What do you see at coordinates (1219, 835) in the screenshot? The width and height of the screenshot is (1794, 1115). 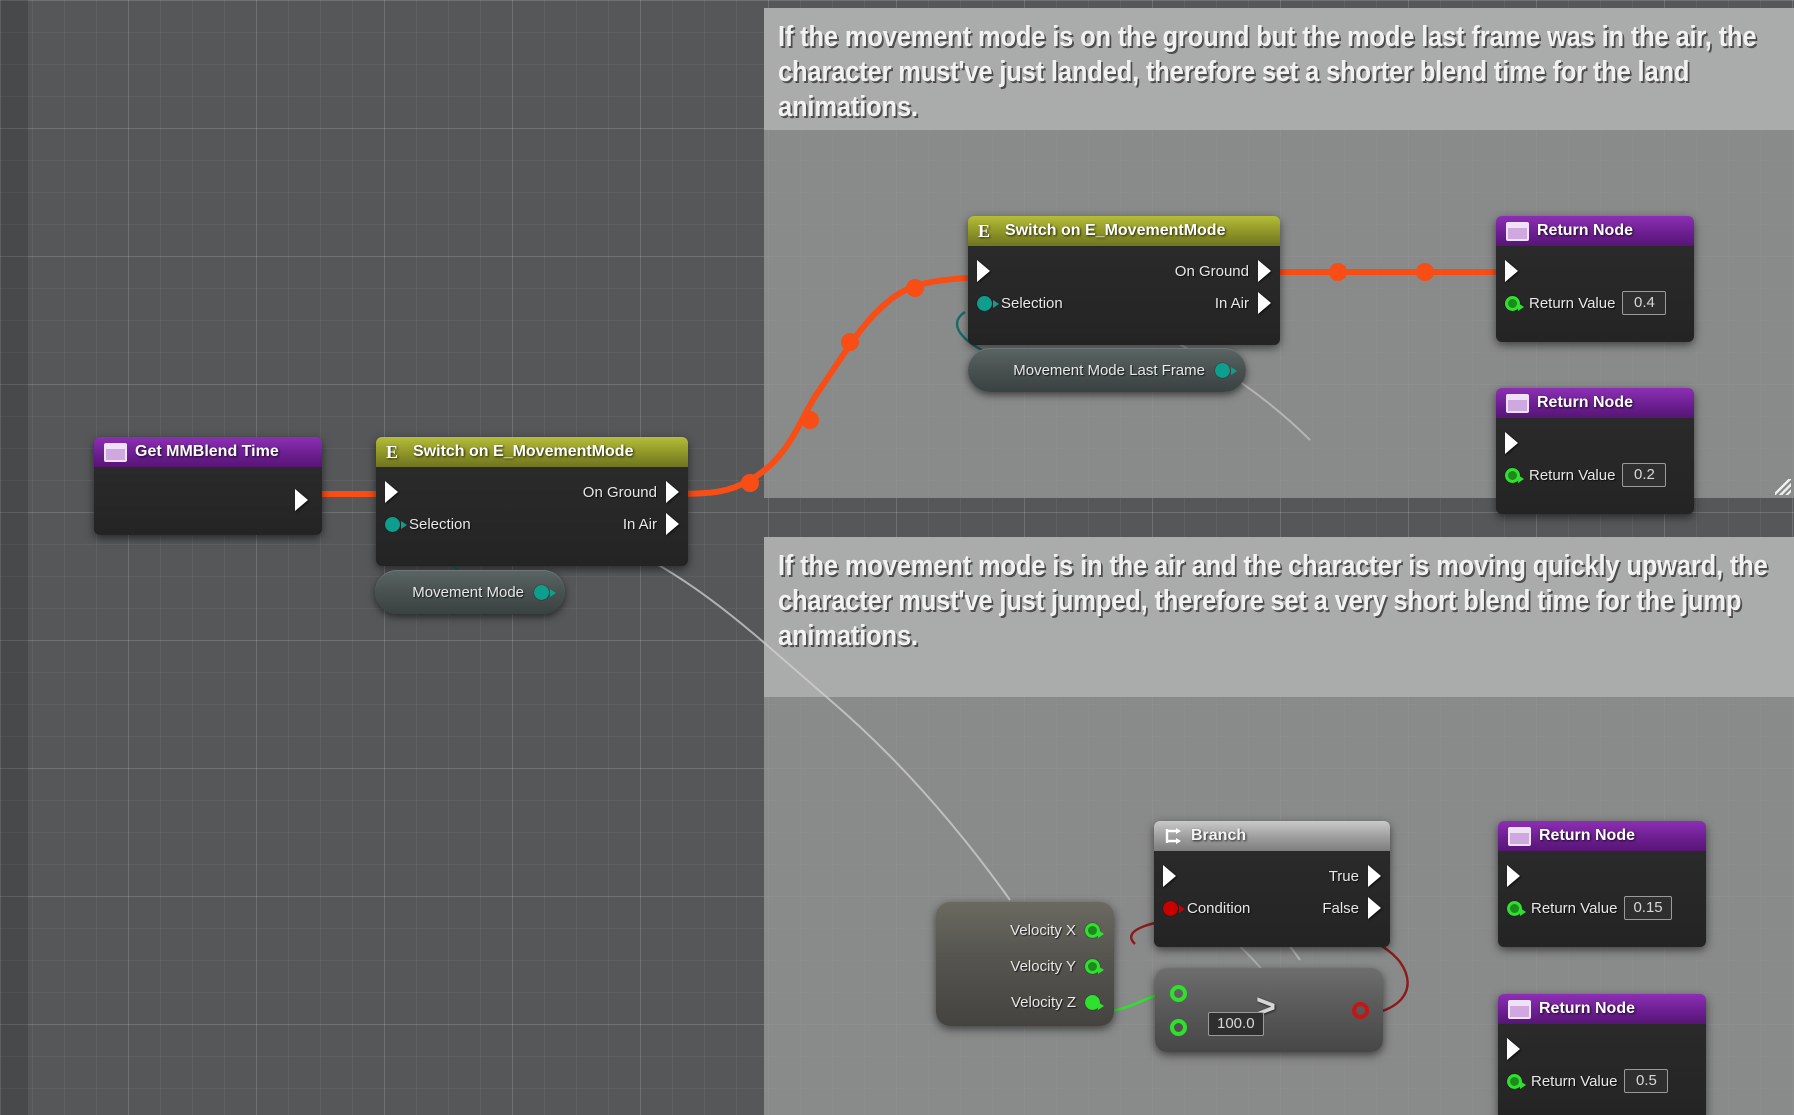 I see `node-title-branch: Branch` at bounding box center [1219, 835].